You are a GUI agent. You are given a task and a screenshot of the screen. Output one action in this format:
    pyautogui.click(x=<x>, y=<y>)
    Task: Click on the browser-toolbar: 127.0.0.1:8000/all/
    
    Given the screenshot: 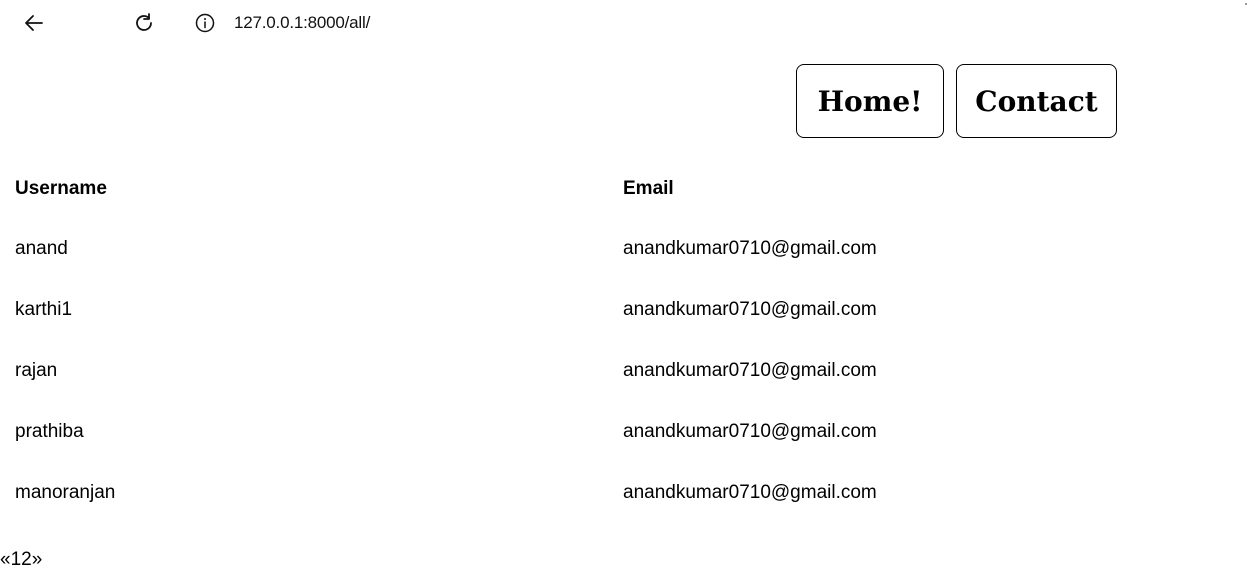 What is the action you would take?
    pyautogui.click(x=626, y=23)
    